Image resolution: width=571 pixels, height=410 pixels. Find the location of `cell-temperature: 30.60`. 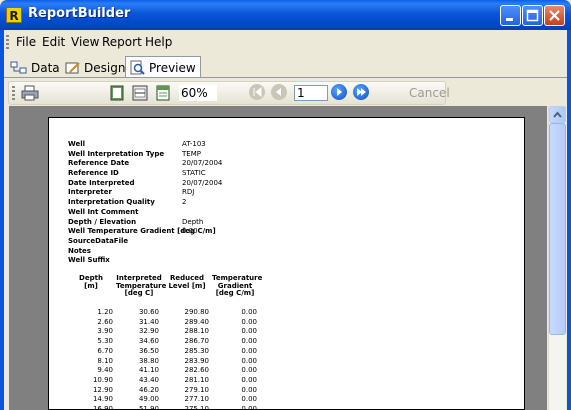

cell-temperature: 30.60 is located at coordinates (148, 312).